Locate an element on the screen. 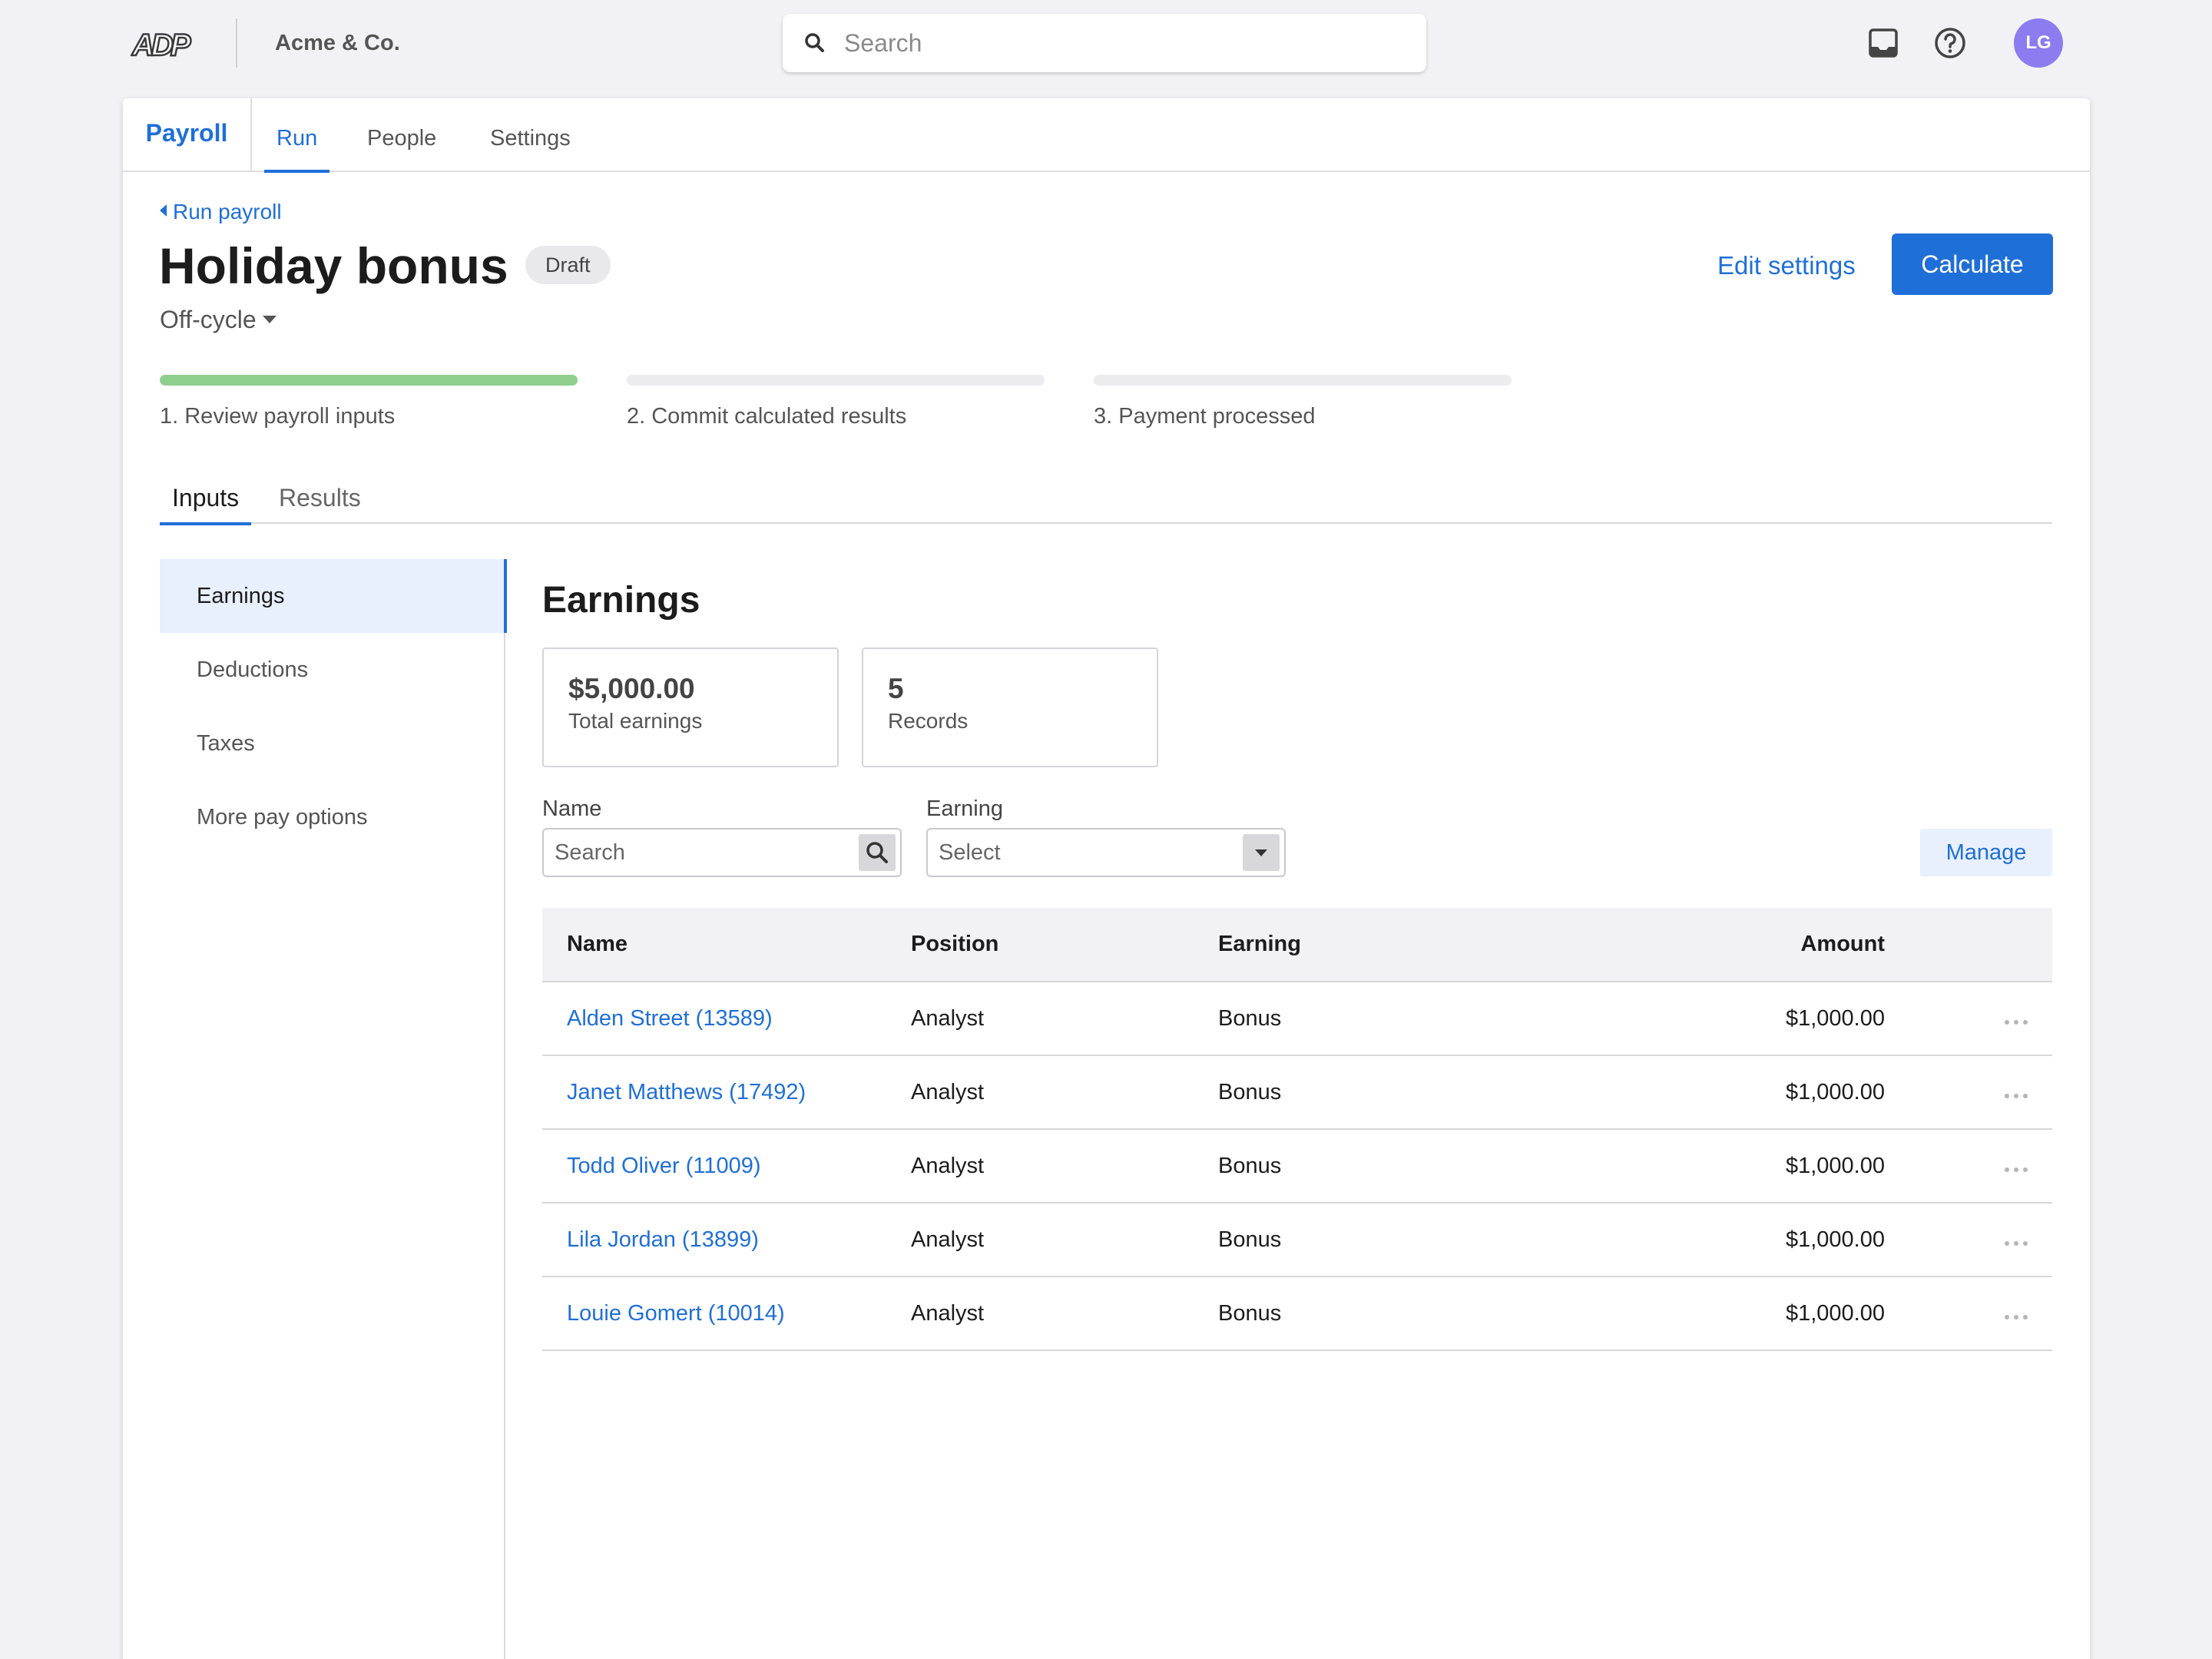 The height and width of the screenshot is (1659, 2212). column-header-earning: Earning is located at coordinates (1418, 945).